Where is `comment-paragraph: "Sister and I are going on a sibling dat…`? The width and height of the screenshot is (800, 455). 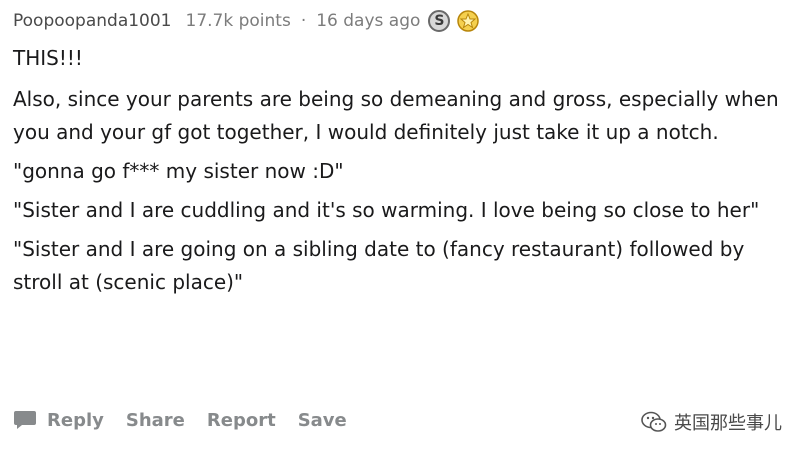 comment-paragraph: "Sister and I are going on a sibling dat… is located at coordinates (379, 265).